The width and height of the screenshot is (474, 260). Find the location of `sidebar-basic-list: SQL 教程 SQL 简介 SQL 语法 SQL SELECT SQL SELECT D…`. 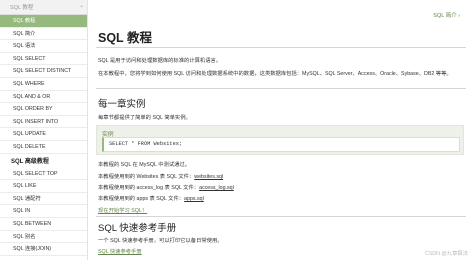

sidebar-basic-list: SQL 教程 SQL 简介 SQL 语法 SQL SELECT SQL SELECT D… is located at coordinates (43, 84).